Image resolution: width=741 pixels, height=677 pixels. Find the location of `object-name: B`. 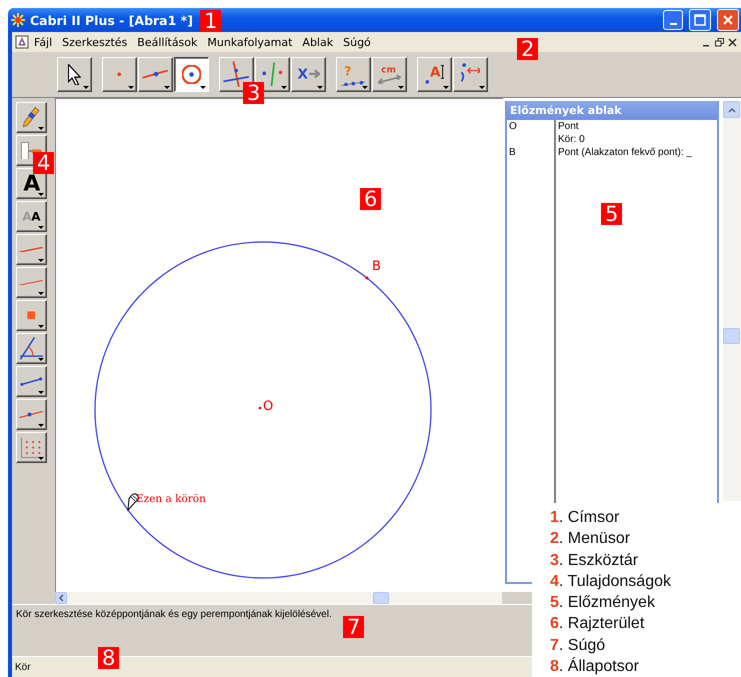

object-name: B is located at coordinates (512, 152).